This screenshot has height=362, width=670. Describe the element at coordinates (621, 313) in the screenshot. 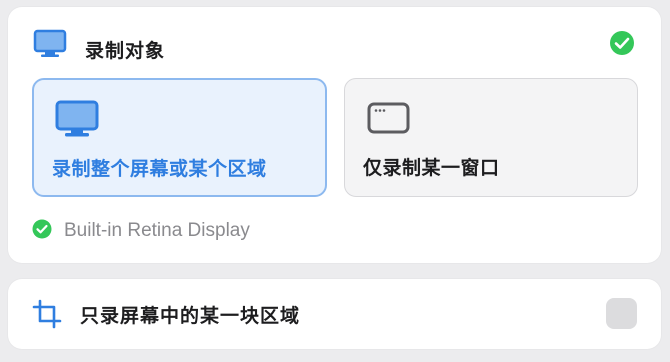

I see `area-checkbox` at that location.